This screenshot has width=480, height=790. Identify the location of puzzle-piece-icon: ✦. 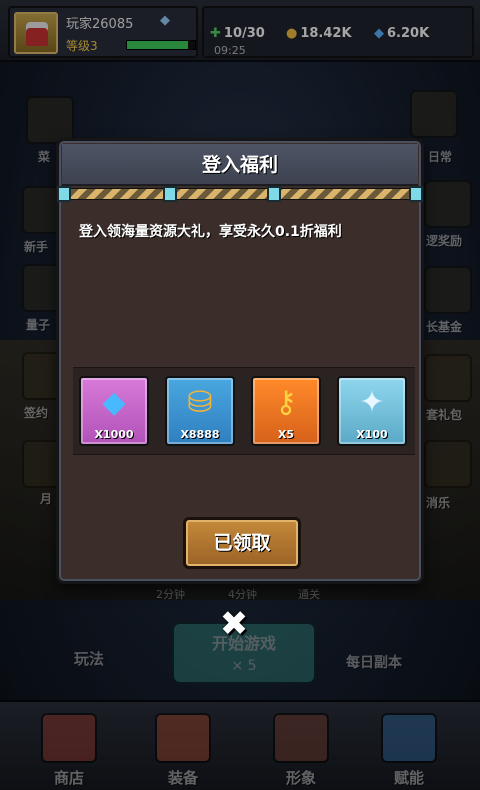
(372, 402).